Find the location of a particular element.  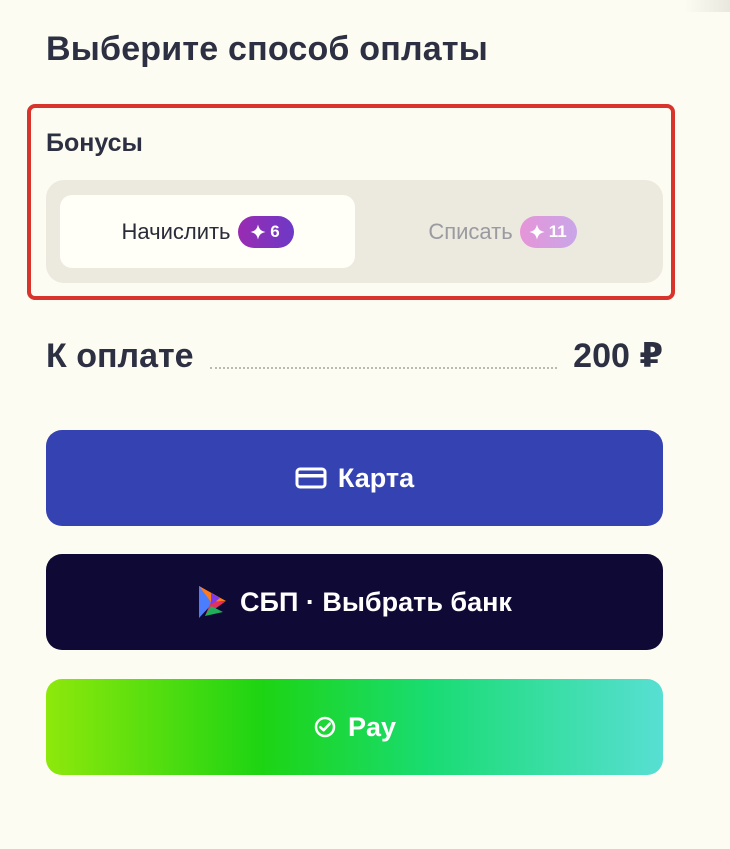

bonus-accrue-badge: 6 is located at coordinates (265, 231).